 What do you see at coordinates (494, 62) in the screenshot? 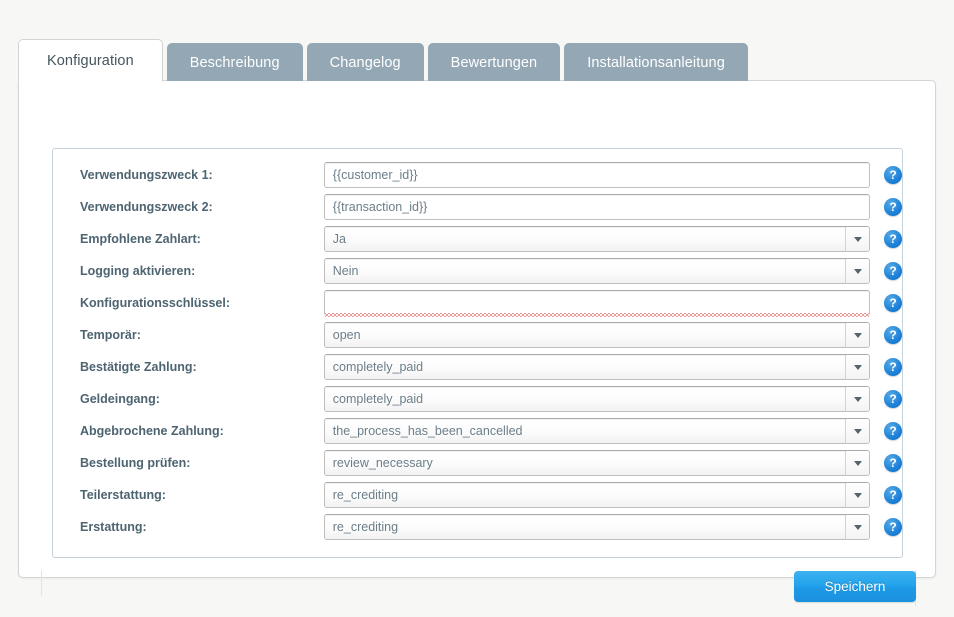
I see `tab-bewertungen: Bewertungen` at bounding box center [494, 62].